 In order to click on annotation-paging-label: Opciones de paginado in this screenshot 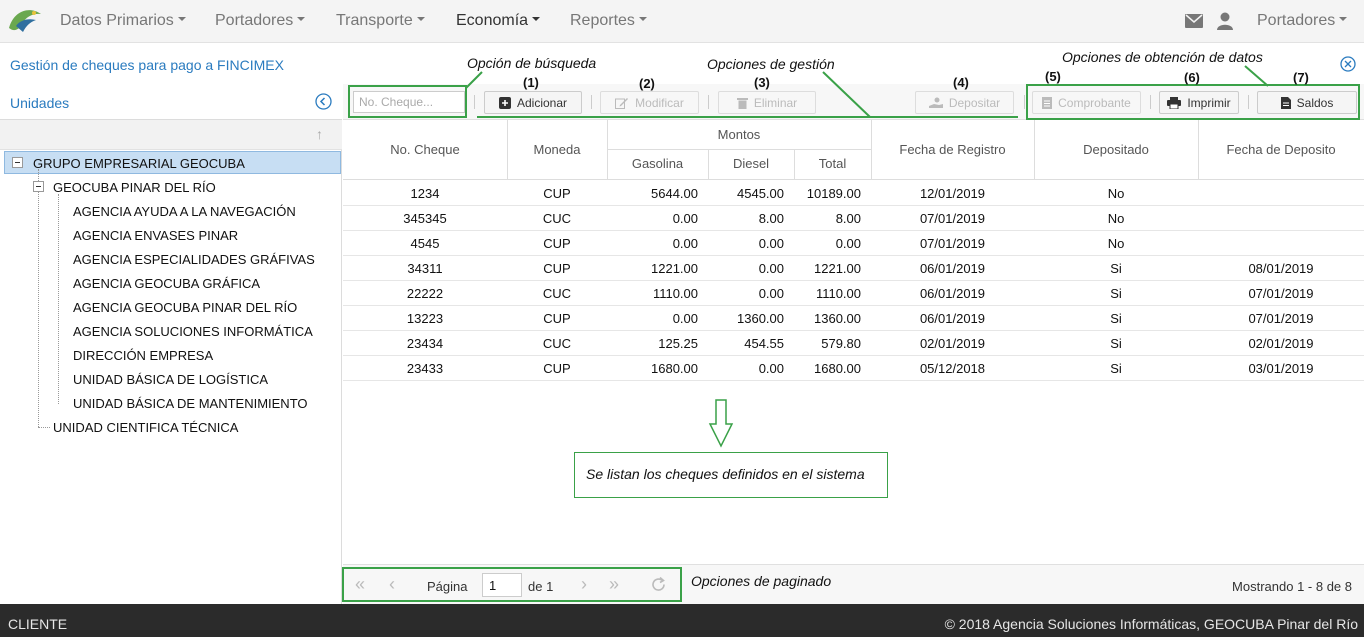, I will do `click(761, 581)`.